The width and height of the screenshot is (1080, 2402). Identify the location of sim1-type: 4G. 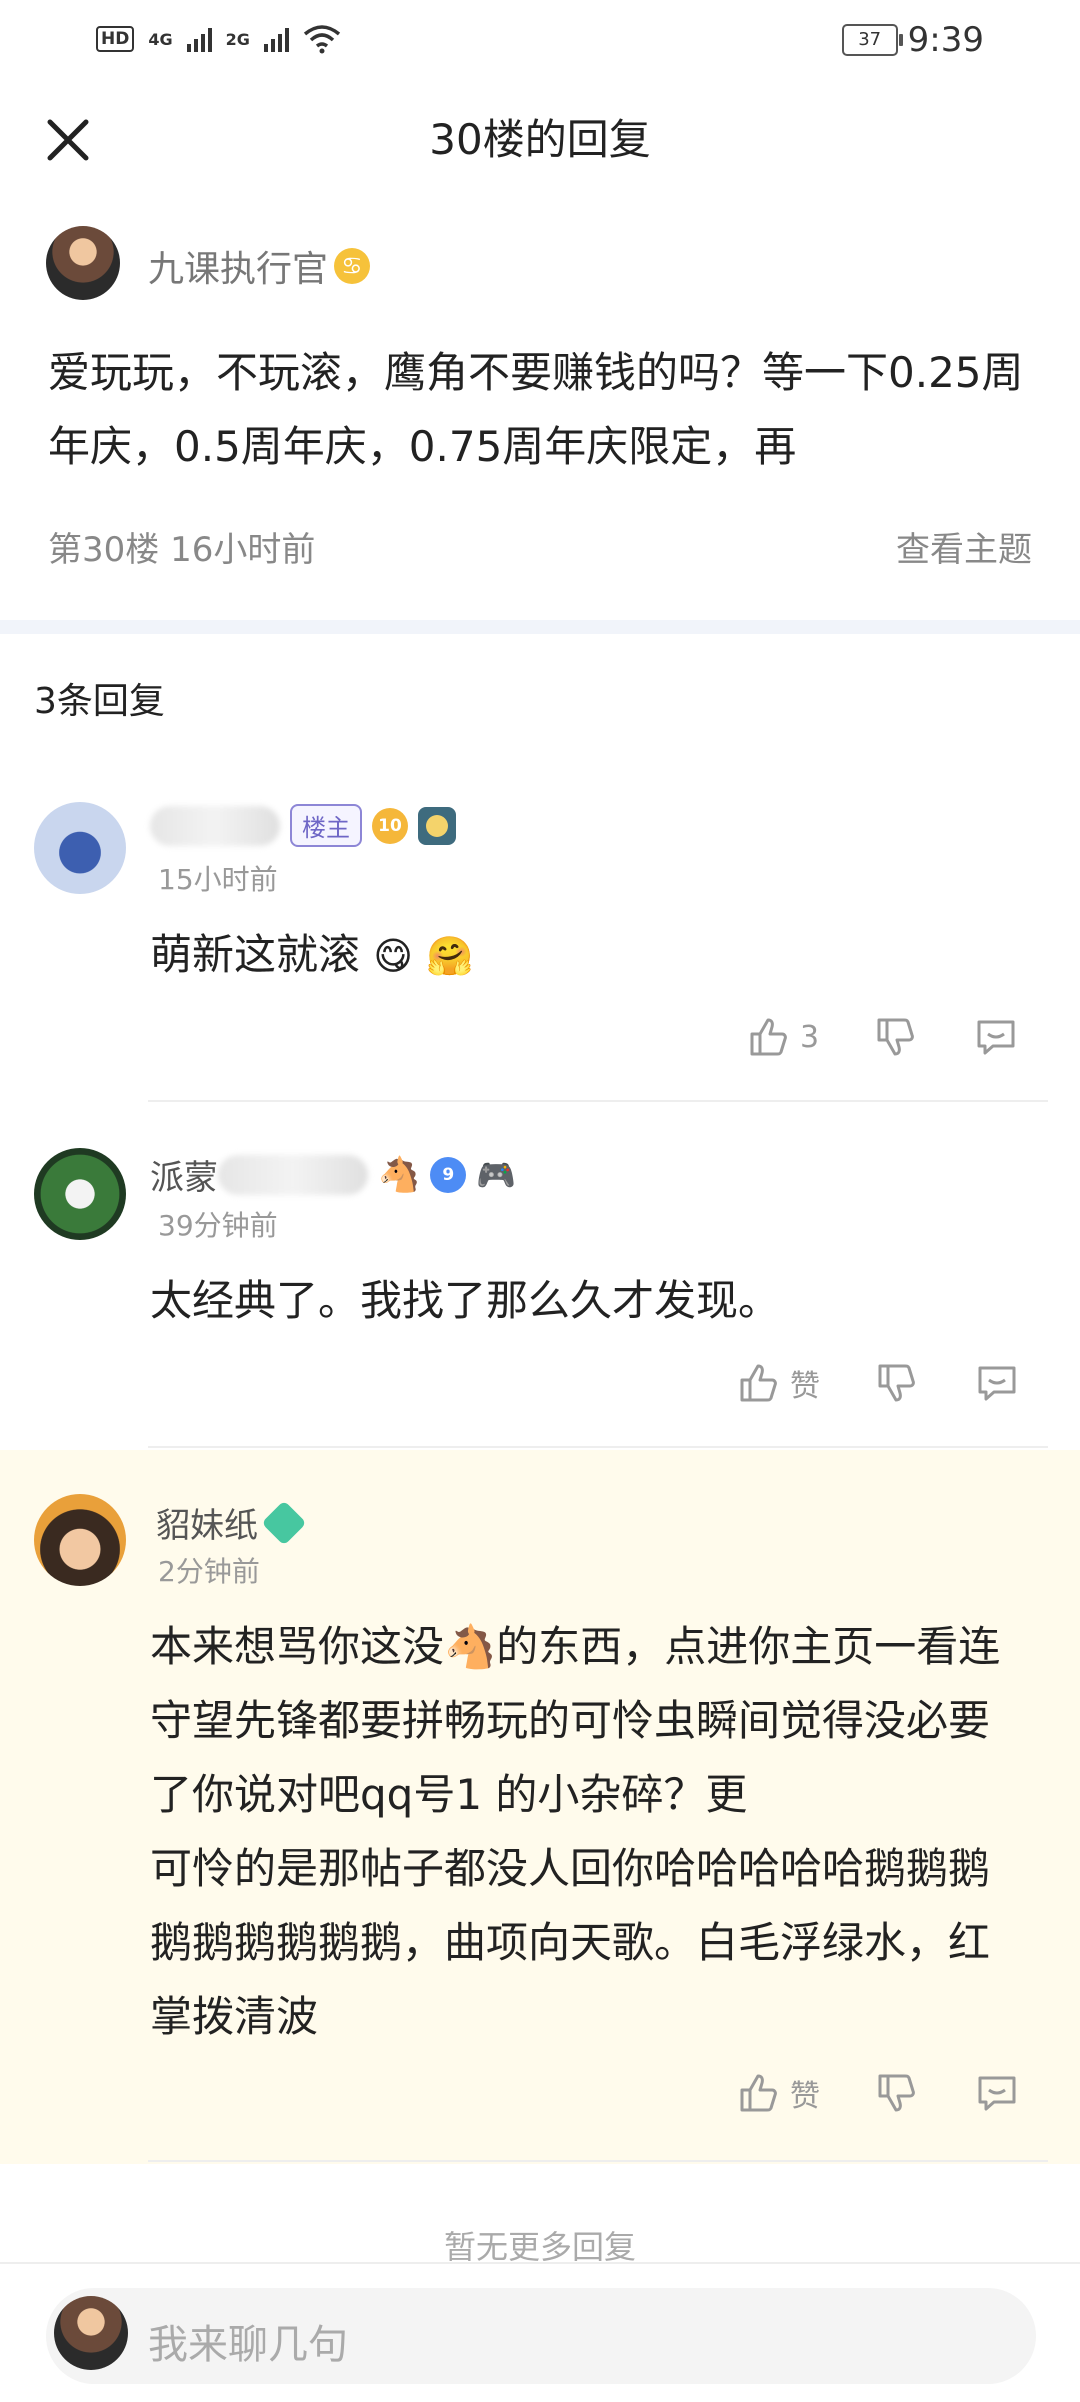
(160, 39).